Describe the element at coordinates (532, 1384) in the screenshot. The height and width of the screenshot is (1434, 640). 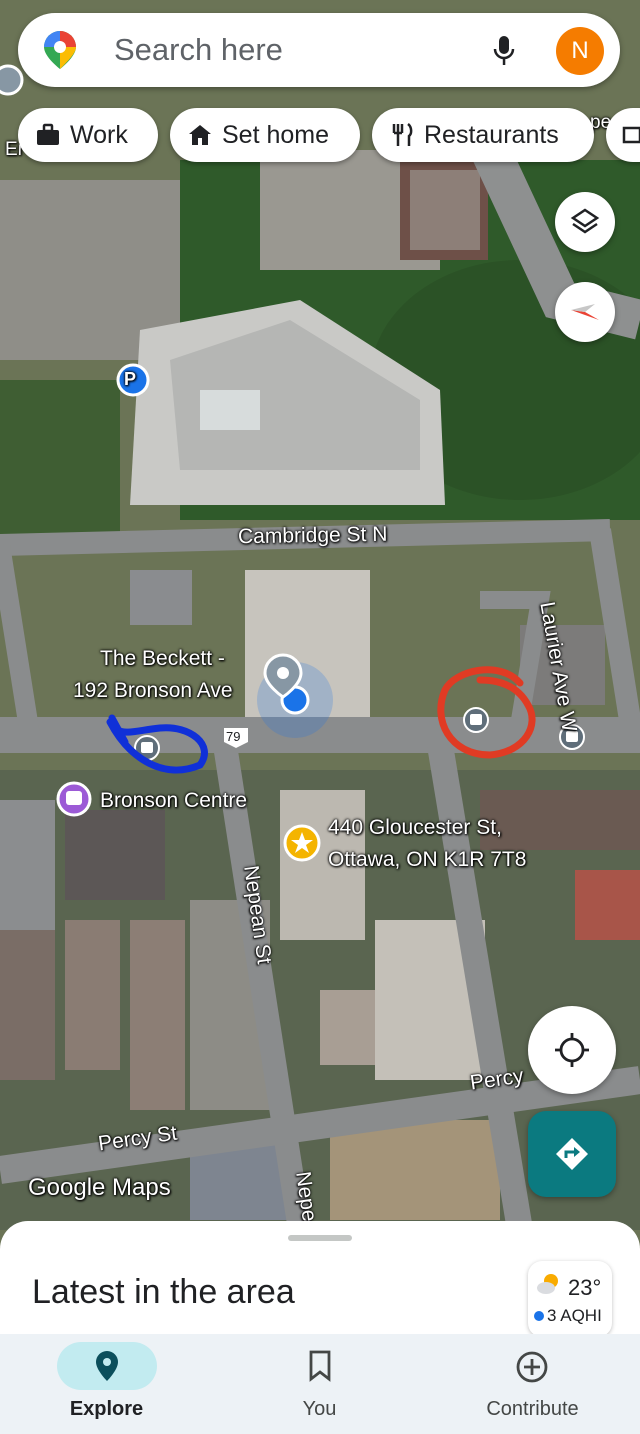
I see `nav-contribute: Contribute` at that location.